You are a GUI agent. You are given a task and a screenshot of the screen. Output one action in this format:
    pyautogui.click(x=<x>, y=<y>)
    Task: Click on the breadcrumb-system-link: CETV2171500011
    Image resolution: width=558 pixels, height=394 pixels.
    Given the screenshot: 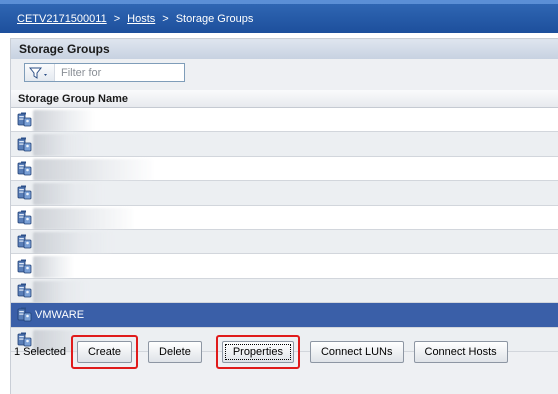 What is the action you would take?
    pyautogui.click(x=62, y=19)
    